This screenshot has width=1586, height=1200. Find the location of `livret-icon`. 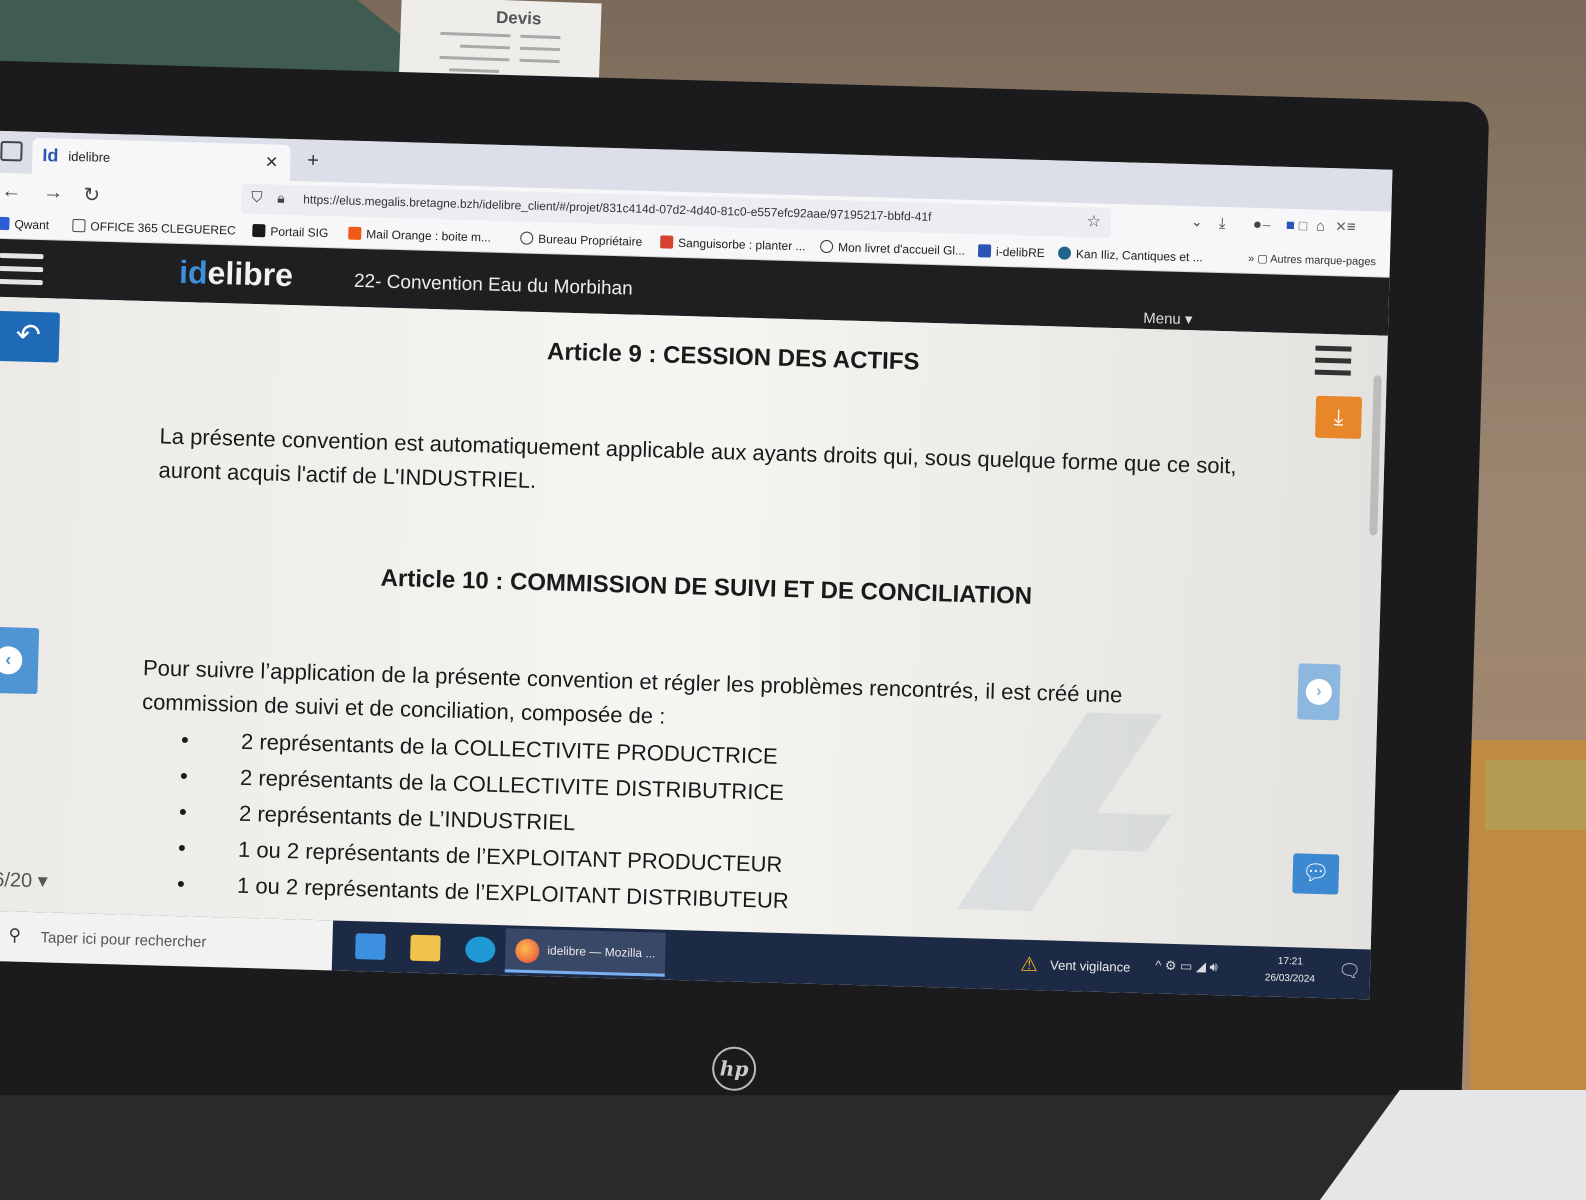

livret-icon is located at coordinates (826, 246).